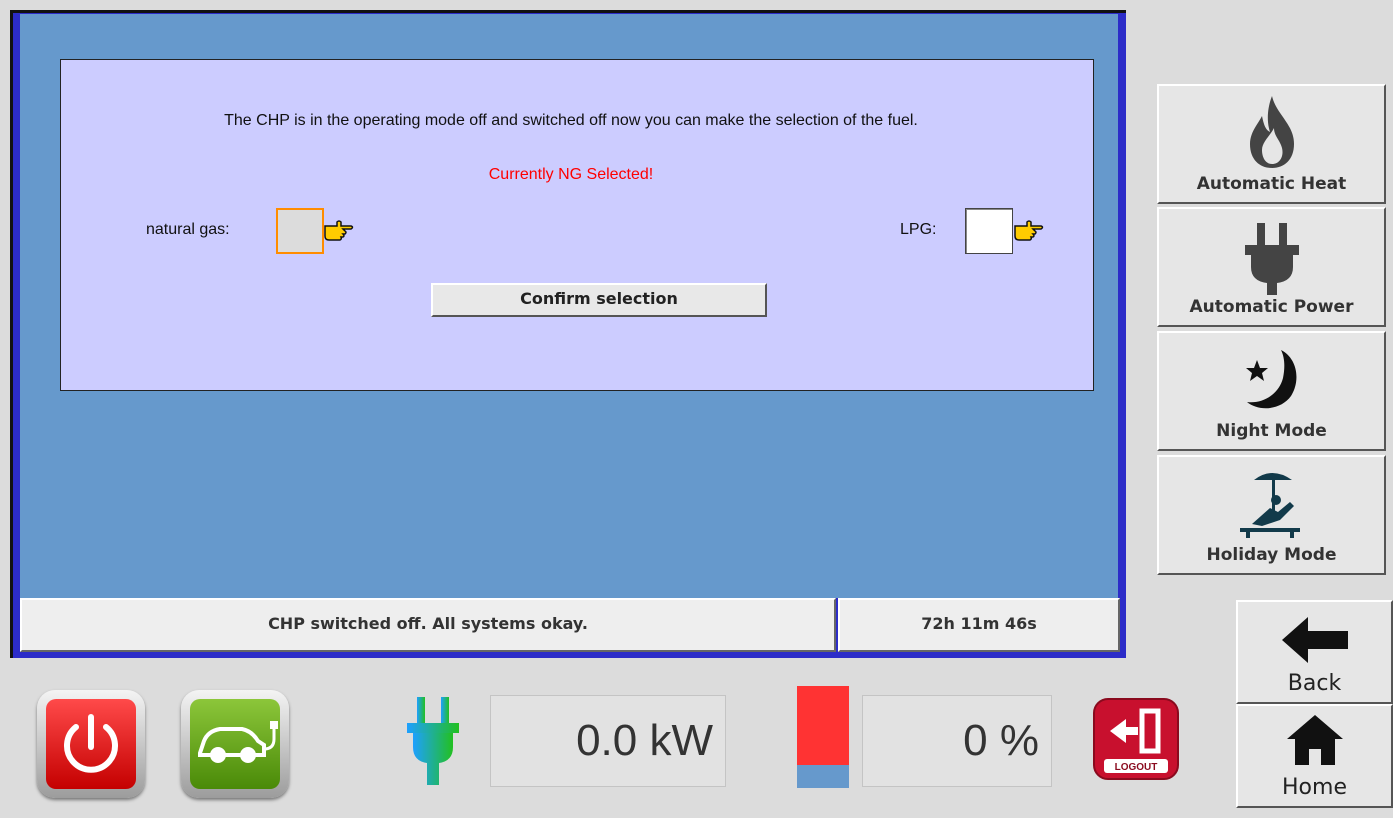  Describe the element at coordinates (599, 300) in the screenshot. I see `confirm-selection-button: Confirm selection` at that location.